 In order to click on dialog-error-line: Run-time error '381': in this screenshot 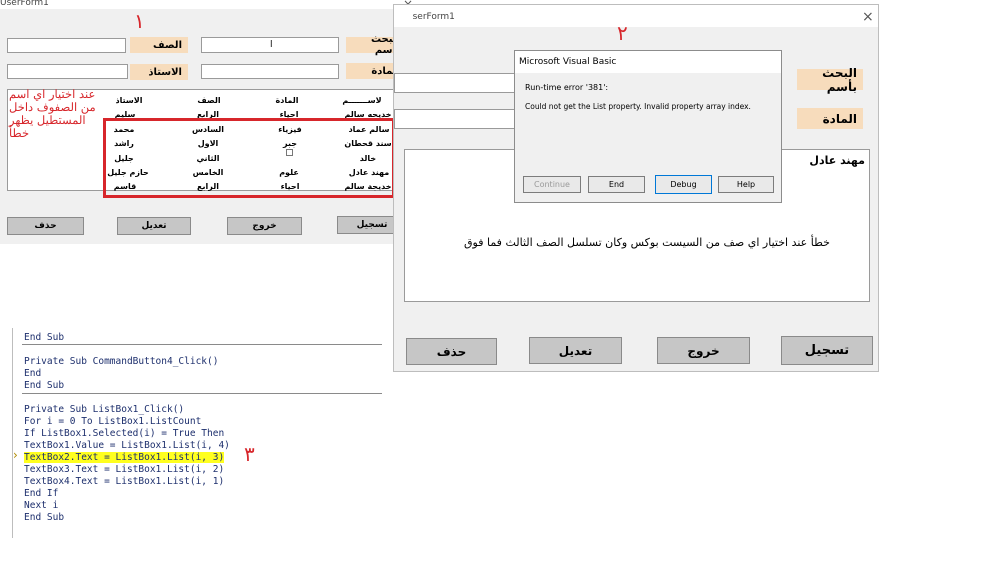, I will do `click(567, 87)`.